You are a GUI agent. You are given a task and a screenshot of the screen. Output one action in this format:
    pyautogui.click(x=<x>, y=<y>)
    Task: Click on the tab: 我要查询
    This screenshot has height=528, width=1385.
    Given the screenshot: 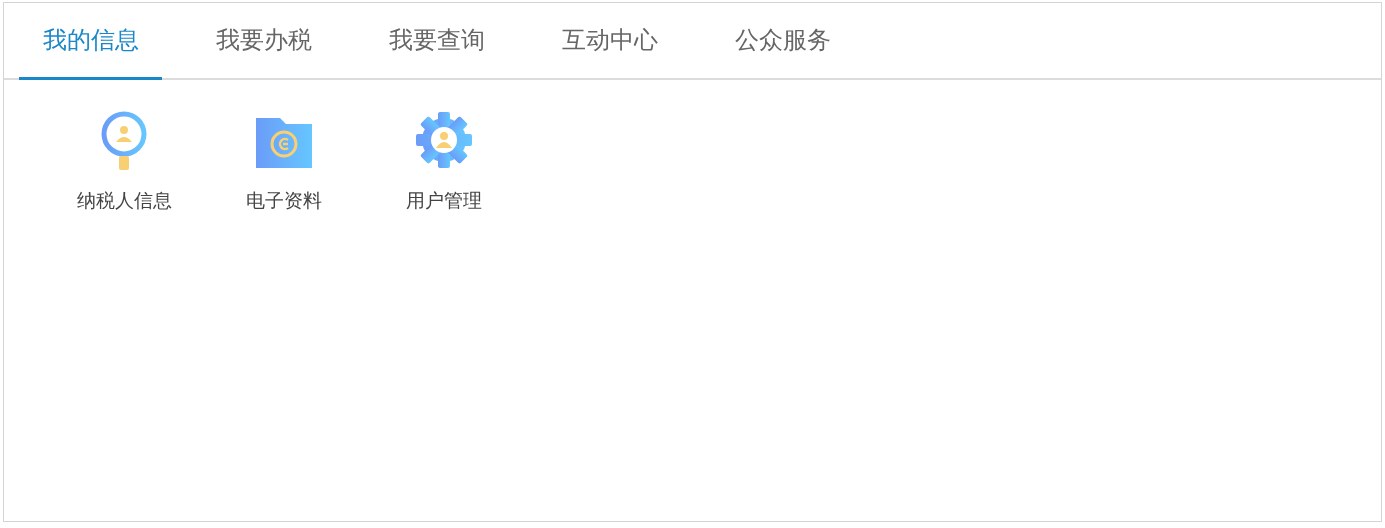 What is the action you would take?
    pyautogui.click(x=436, y=41)
    